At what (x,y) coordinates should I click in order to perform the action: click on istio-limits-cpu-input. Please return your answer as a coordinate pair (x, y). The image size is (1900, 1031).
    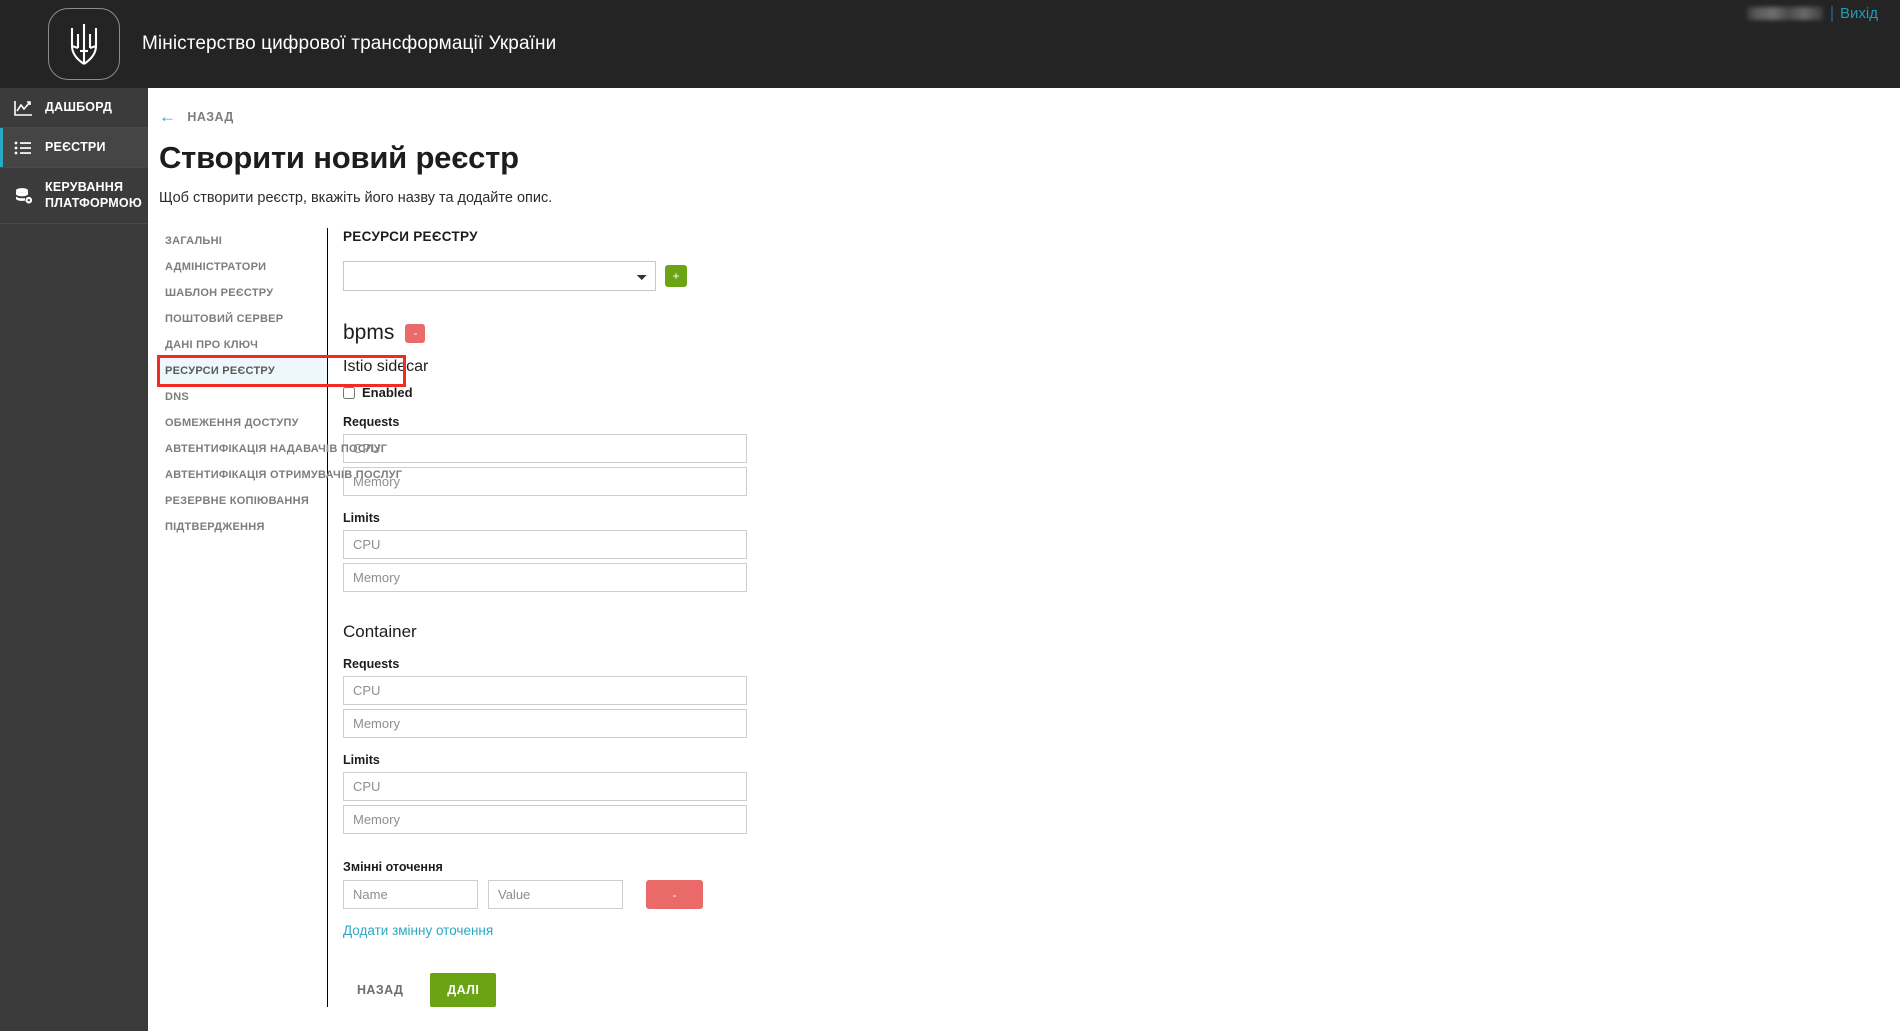
    Looking at the image, I should click on (545, 544).